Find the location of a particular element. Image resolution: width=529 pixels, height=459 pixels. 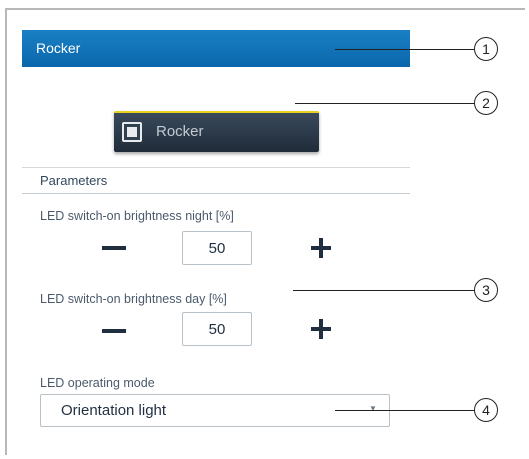

rocker-button-label: Rocker is located at coordinates (180, 131).